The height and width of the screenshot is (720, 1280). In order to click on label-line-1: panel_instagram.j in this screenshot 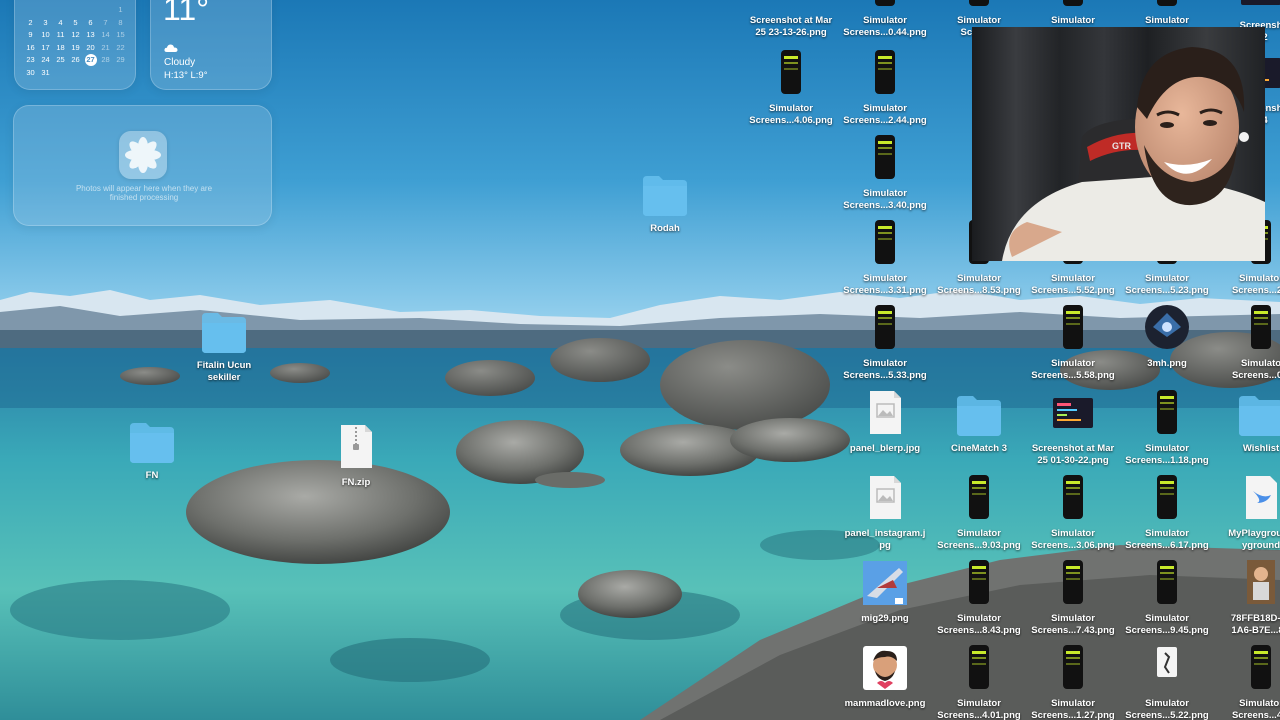, I will do `click(885, 533)`.